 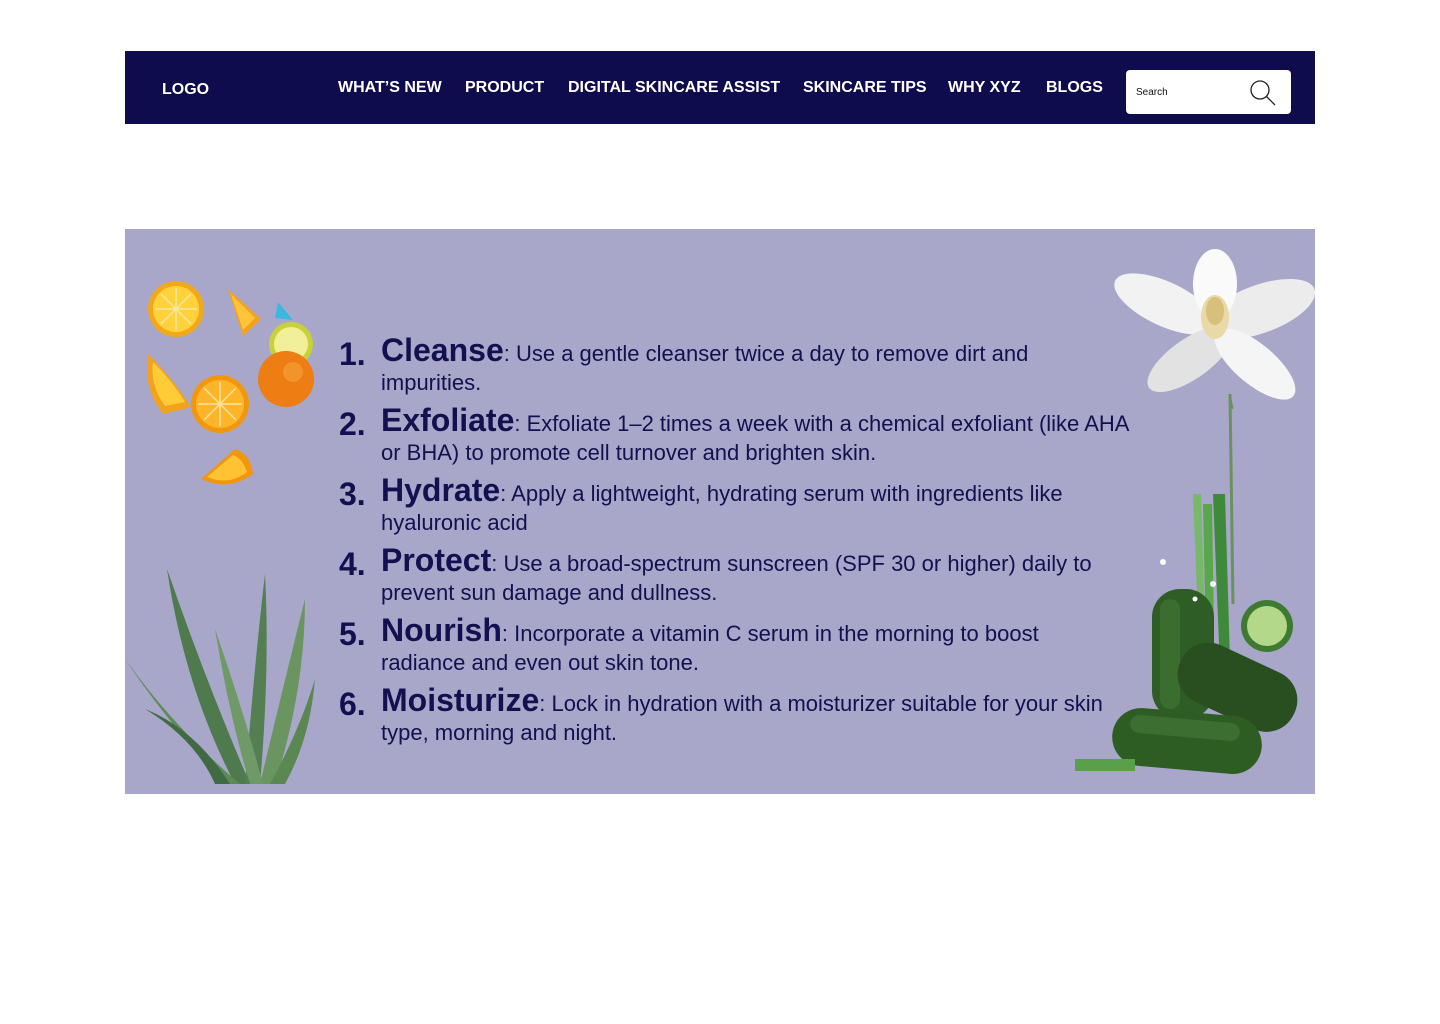 I want to click on logo: LOGO, so click(x=185, y=90).